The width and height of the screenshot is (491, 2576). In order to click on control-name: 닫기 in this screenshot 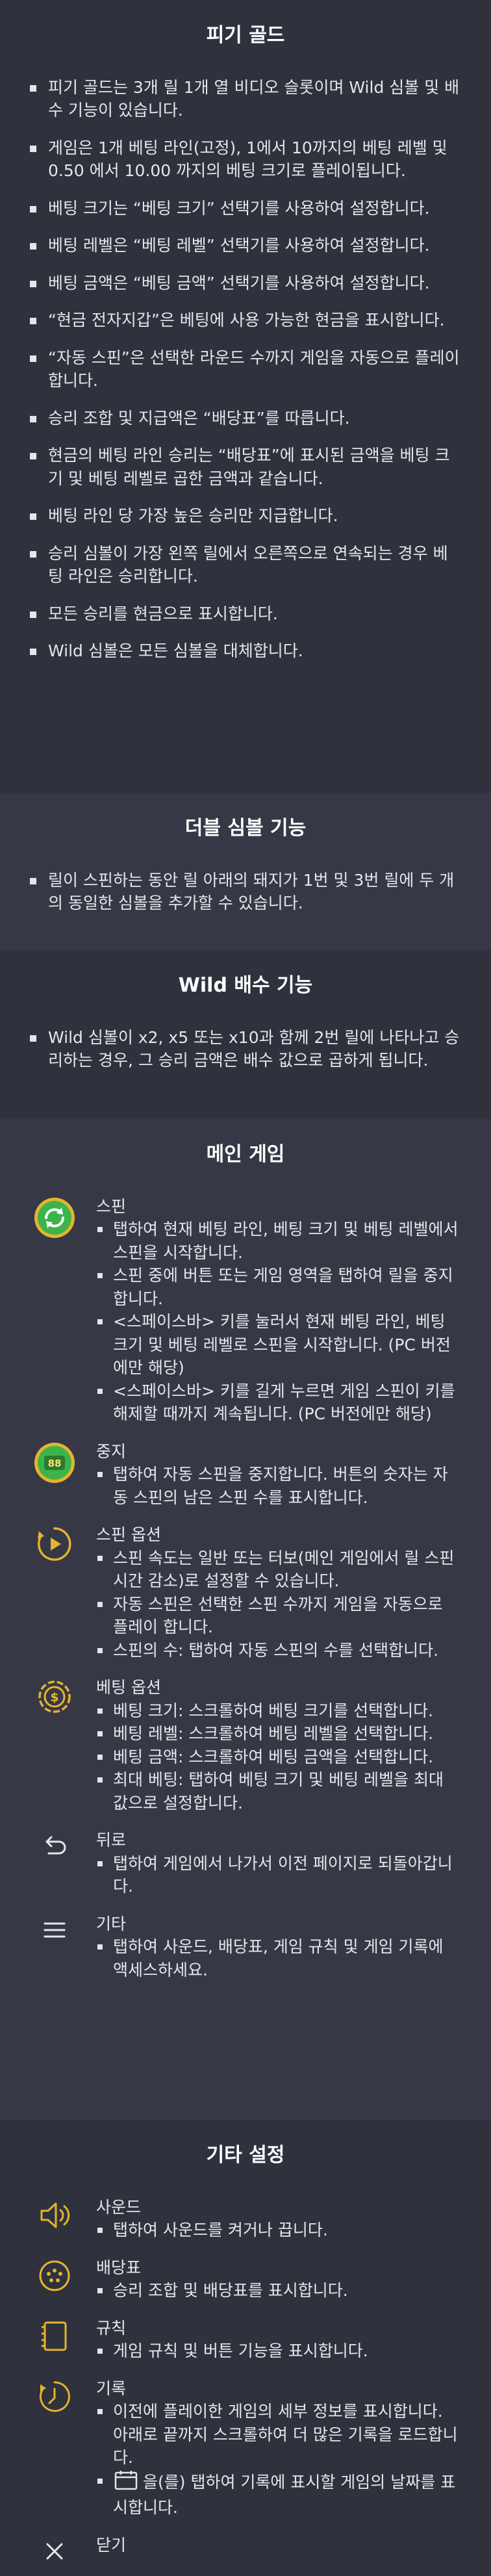, I will do `click(111, 2545)`.